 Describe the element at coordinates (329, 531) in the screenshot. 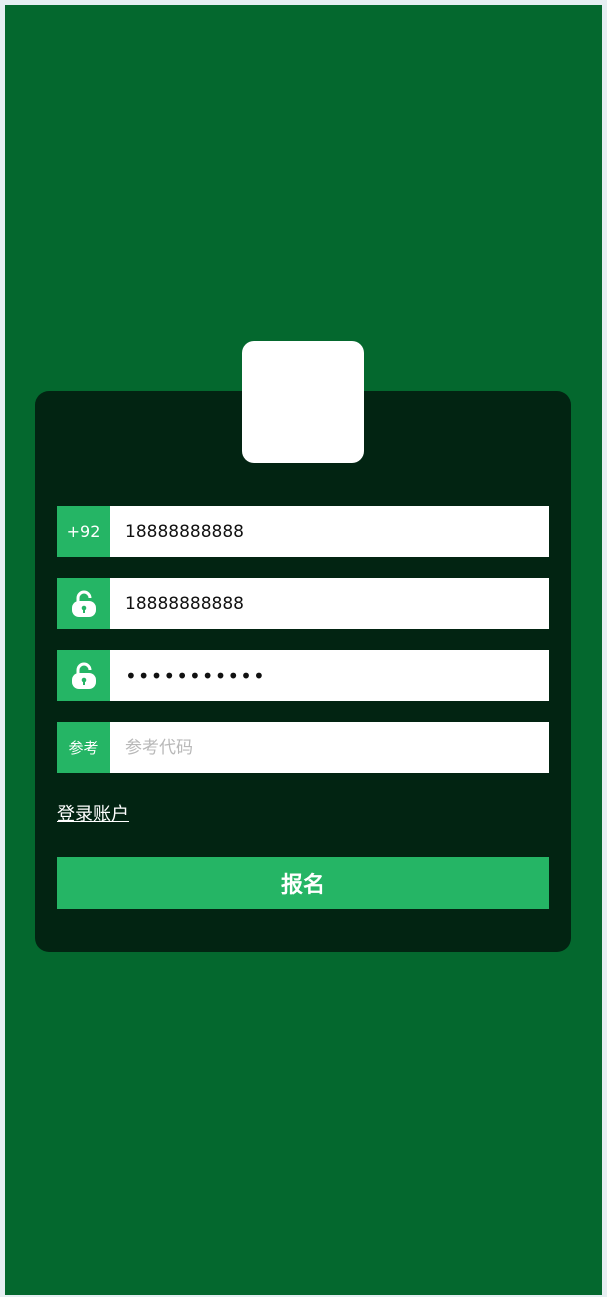

I see `phone-input` at that location.